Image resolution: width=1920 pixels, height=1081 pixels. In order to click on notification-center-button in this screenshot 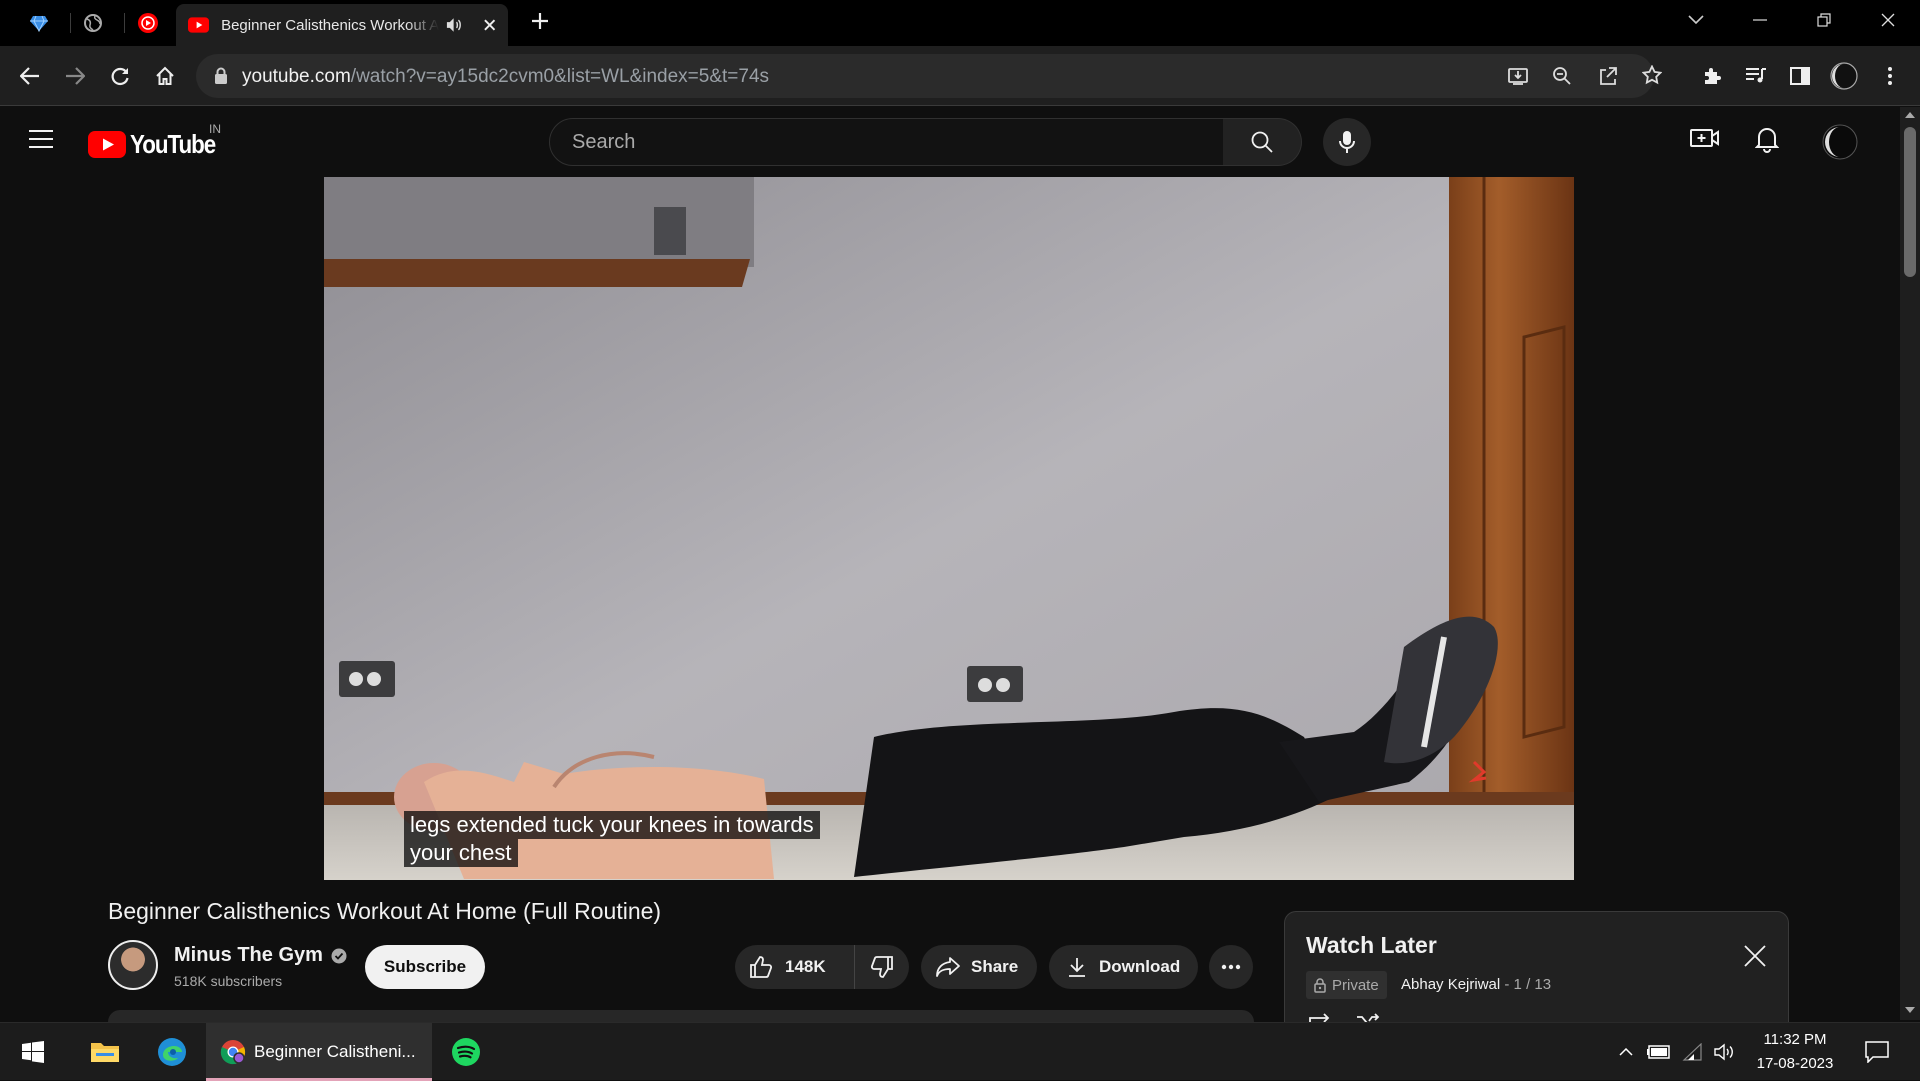, I will do `click(1877, 1052)`.